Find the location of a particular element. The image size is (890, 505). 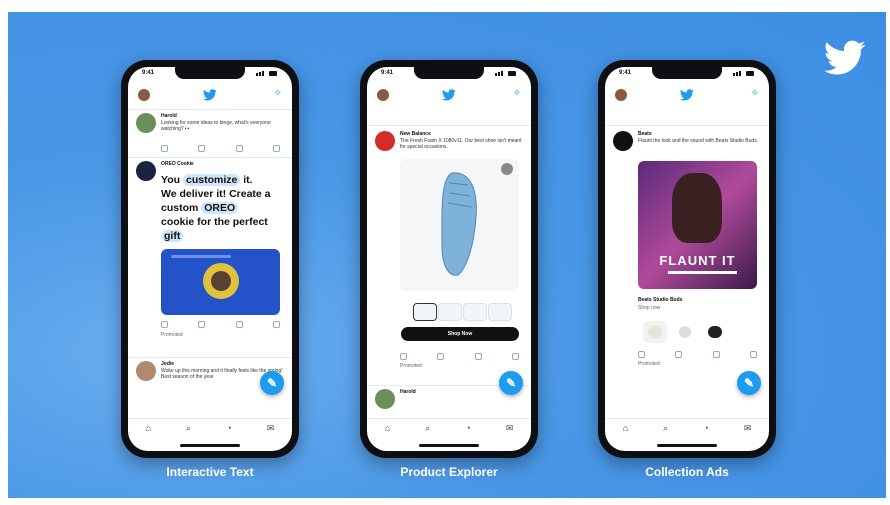

hero-image: FLAUNT IT is located at coordinates (697, 225).